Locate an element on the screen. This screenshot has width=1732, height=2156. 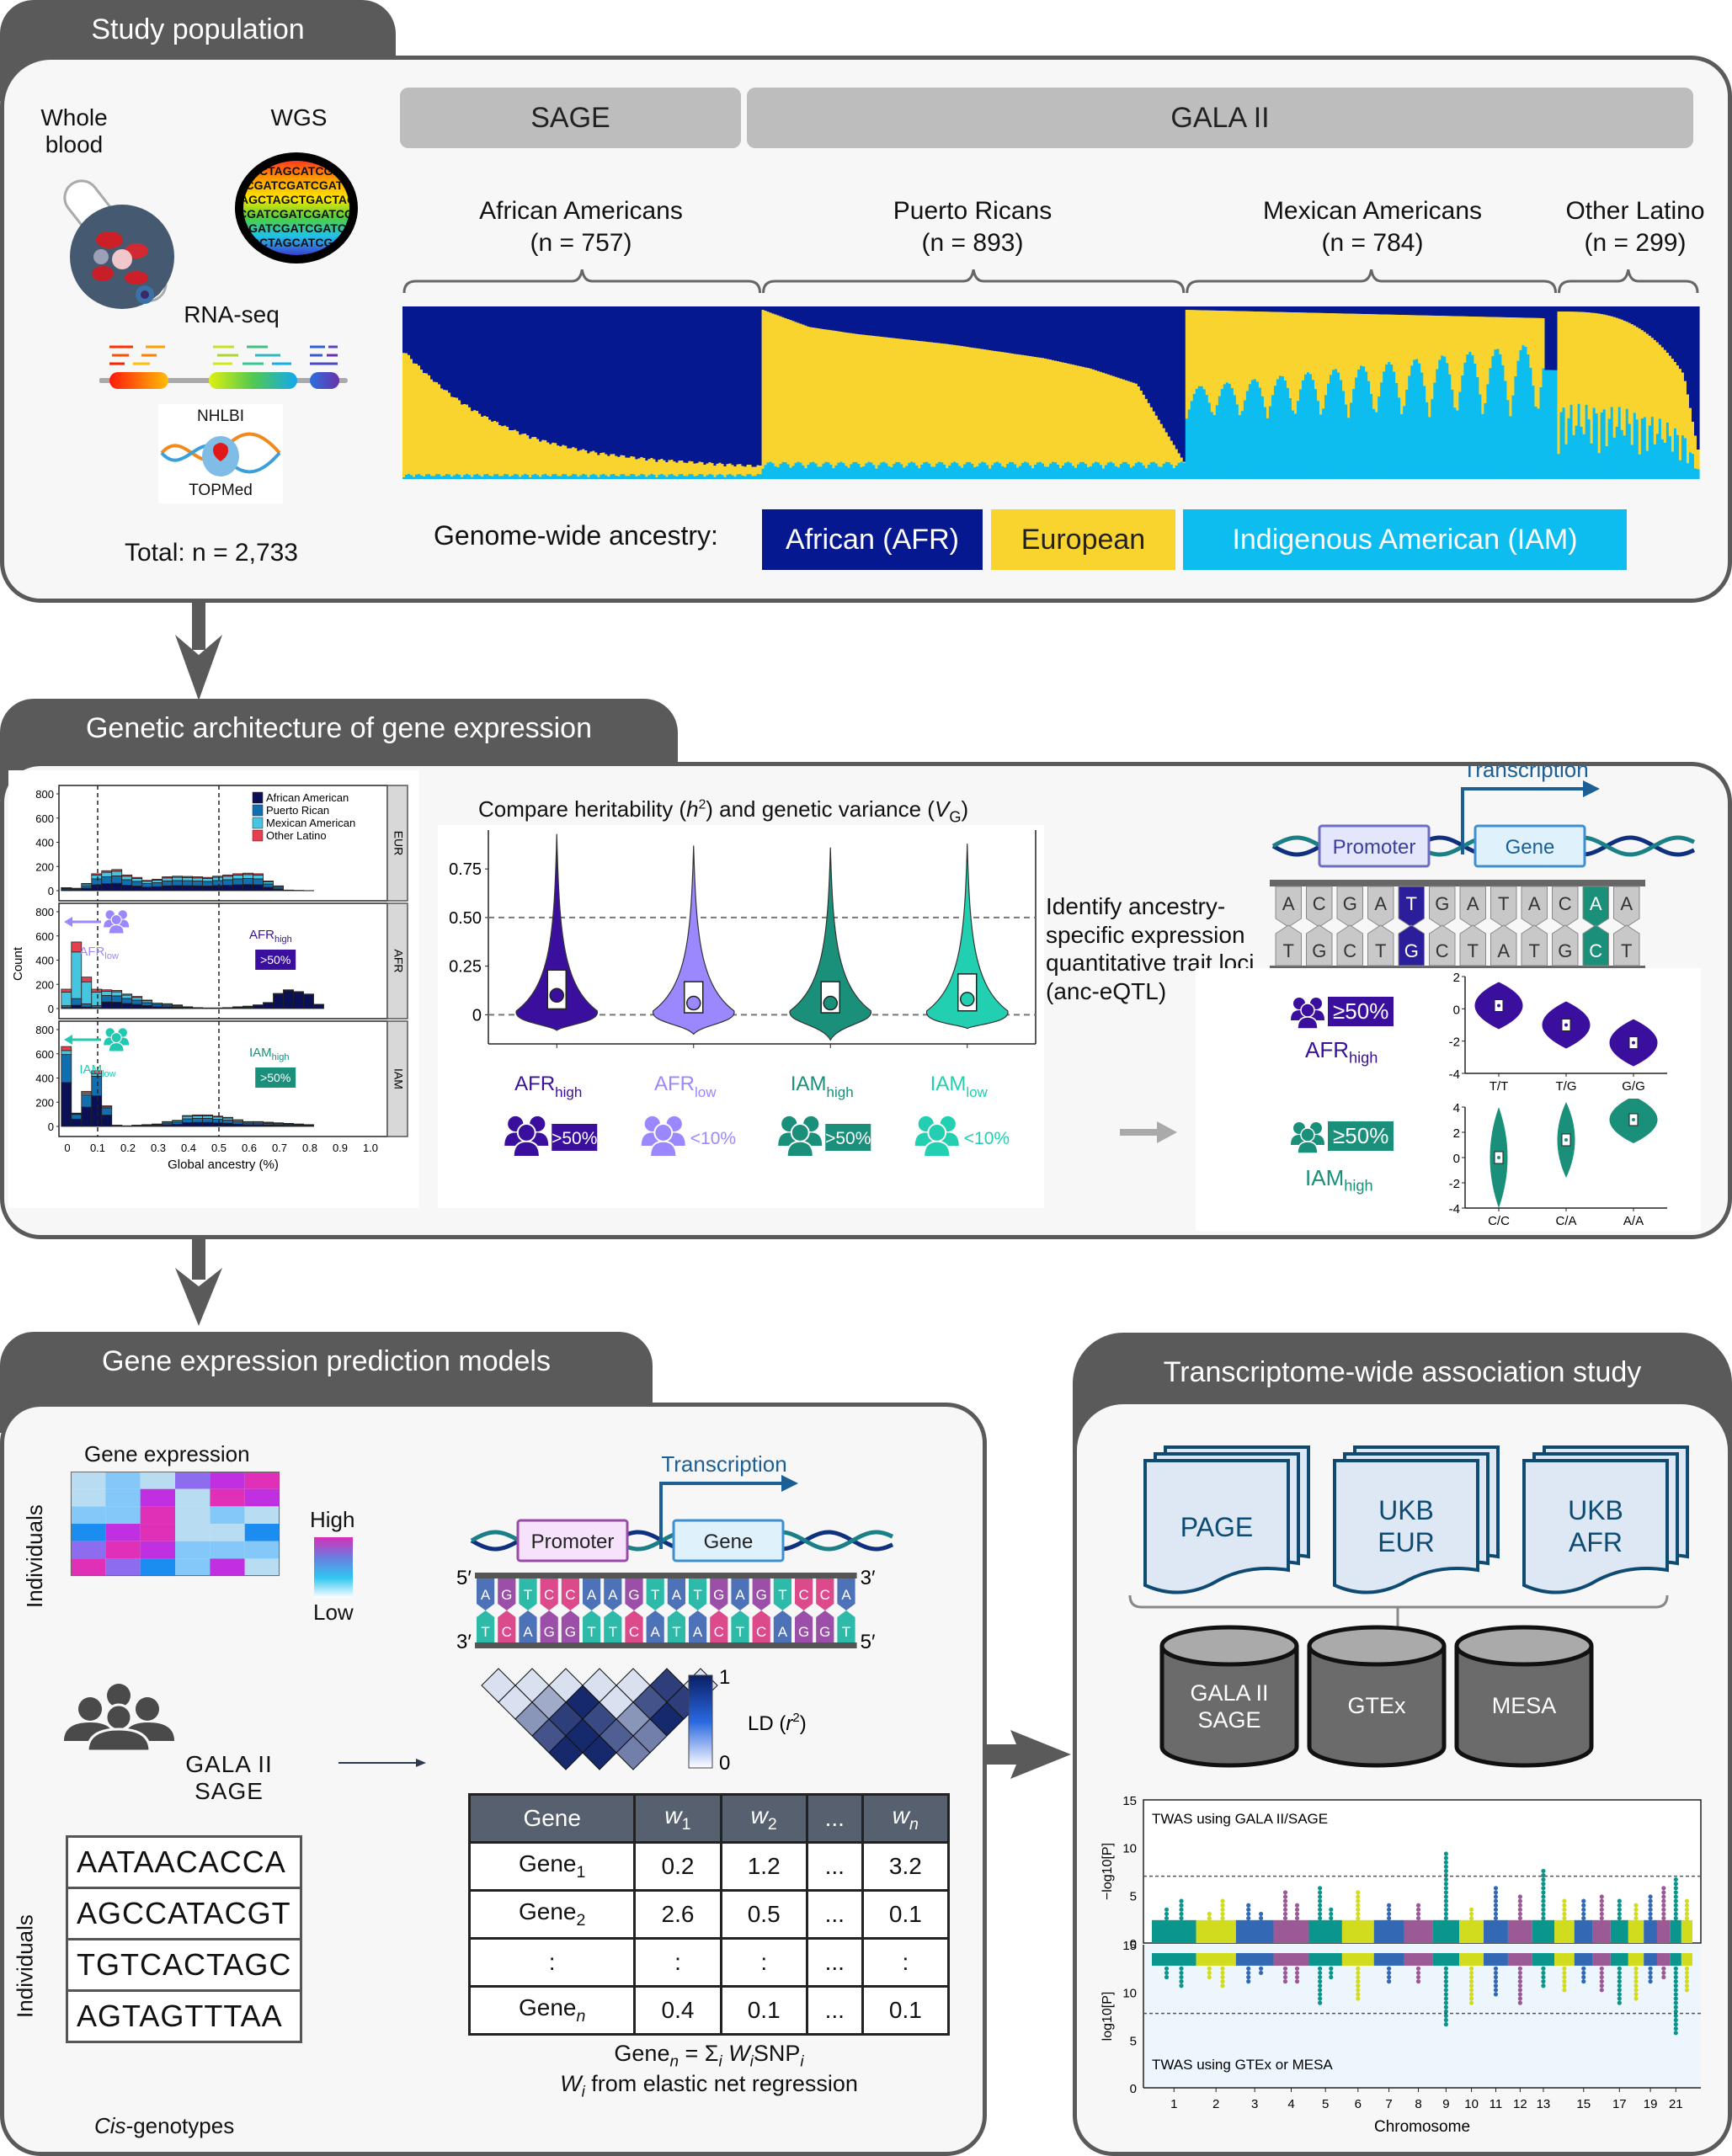
total-sample-size: Total: n = 2,733 is located at coordinates (211, 553).